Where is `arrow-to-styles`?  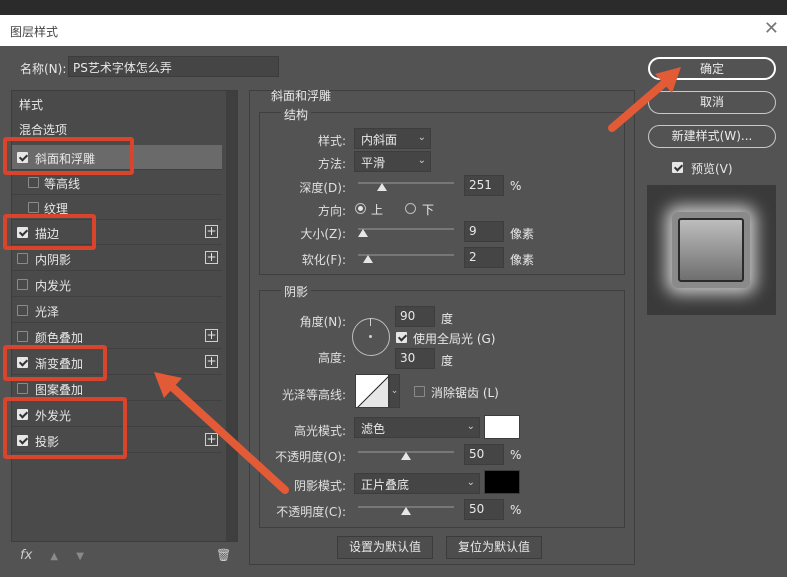 arrow-to-styles is located at coordinates (221, 433).